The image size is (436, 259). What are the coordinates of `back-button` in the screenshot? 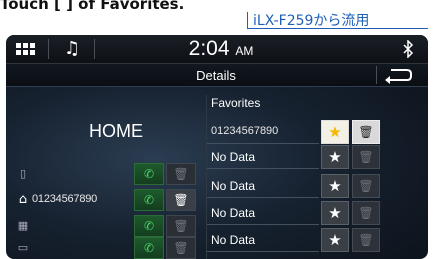 It's located at (397, 75).